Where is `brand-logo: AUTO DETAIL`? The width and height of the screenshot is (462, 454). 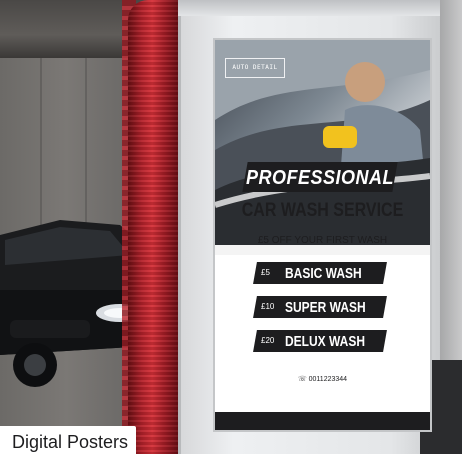 brand-logo: AUTO DETAIL is located at coordinates (255, 68).